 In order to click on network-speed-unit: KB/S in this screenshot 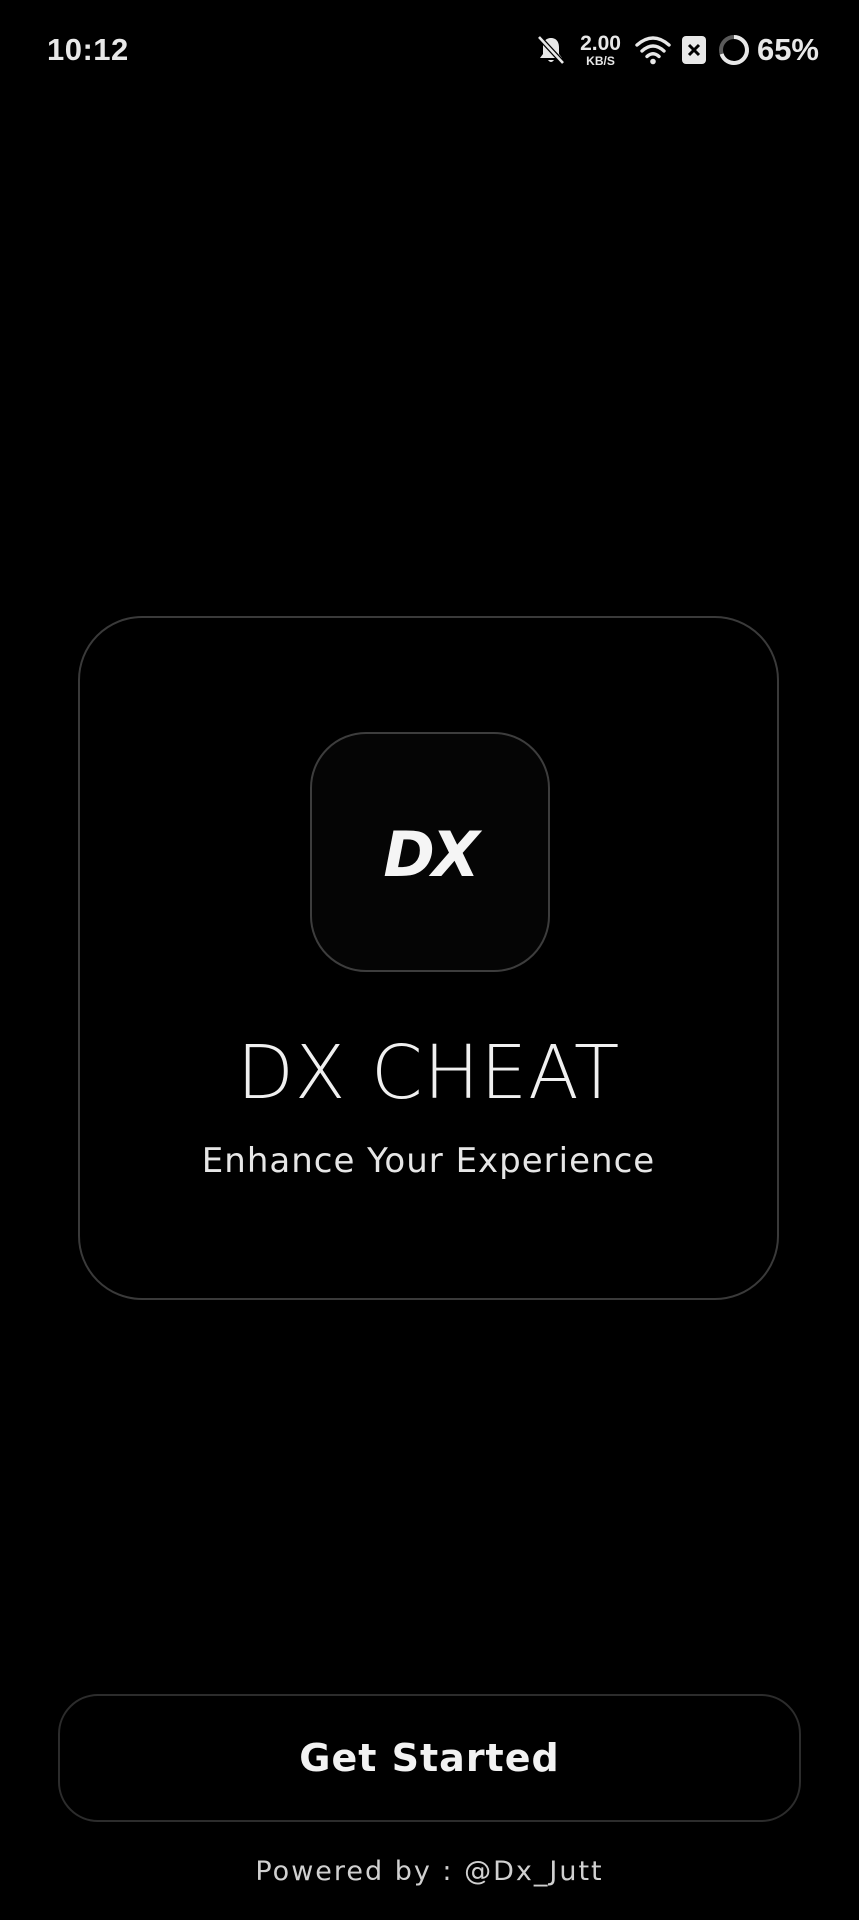, I will do `click(600, 61)`.